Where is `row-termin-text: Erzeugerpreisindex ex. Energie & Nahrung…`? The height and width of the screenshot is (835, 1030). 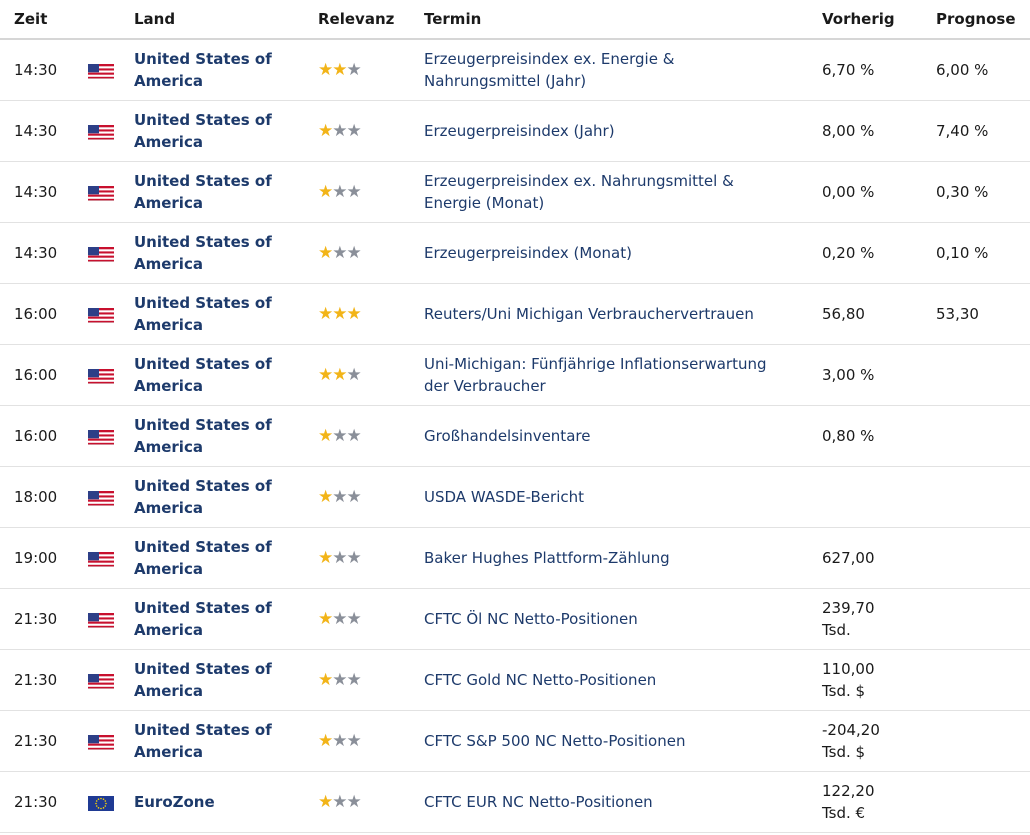 row-termin-text: Erzeugerpreisindex ex. Energie & Nahrung… is located at coordinates (604, 70).